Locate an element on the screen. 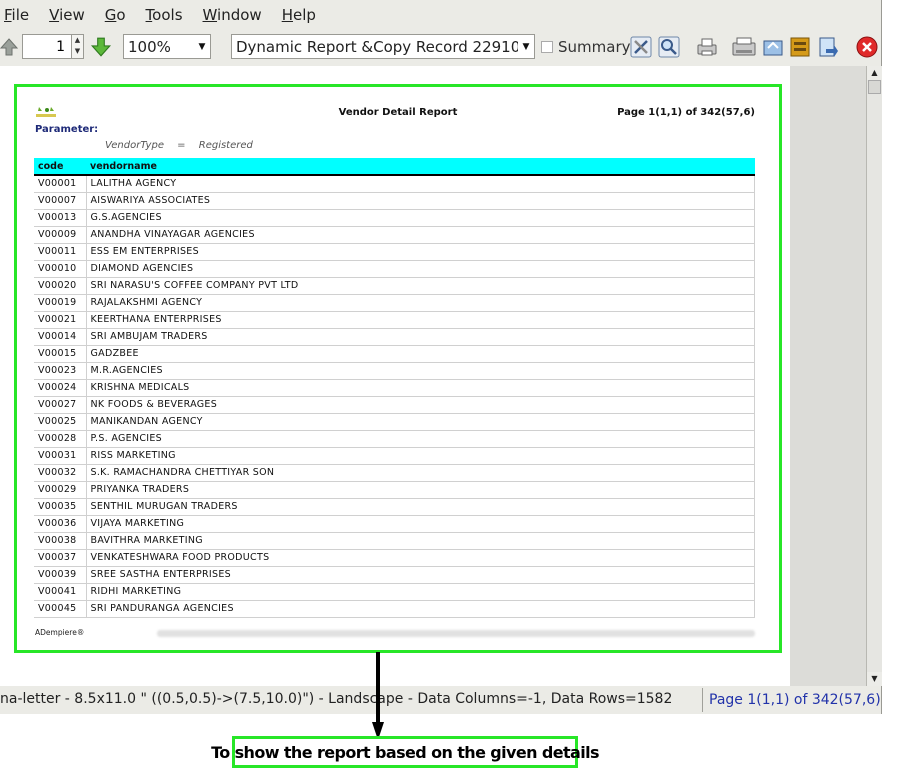 The image size is (902, 768). attachment-icon is located at coordinates (800, 47).